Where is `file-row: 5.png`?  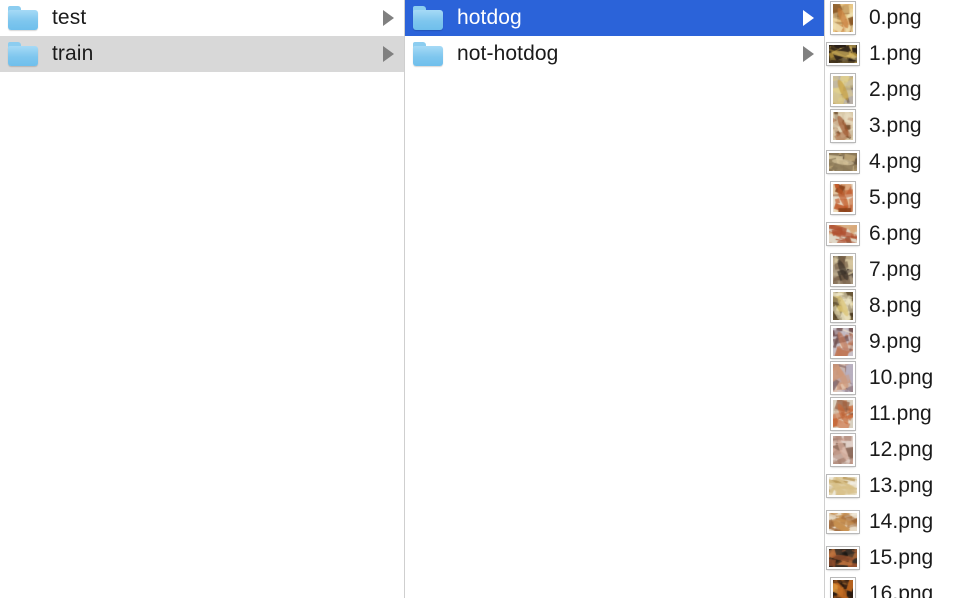
file-row: 5.png is located at coordinates (895, 198).